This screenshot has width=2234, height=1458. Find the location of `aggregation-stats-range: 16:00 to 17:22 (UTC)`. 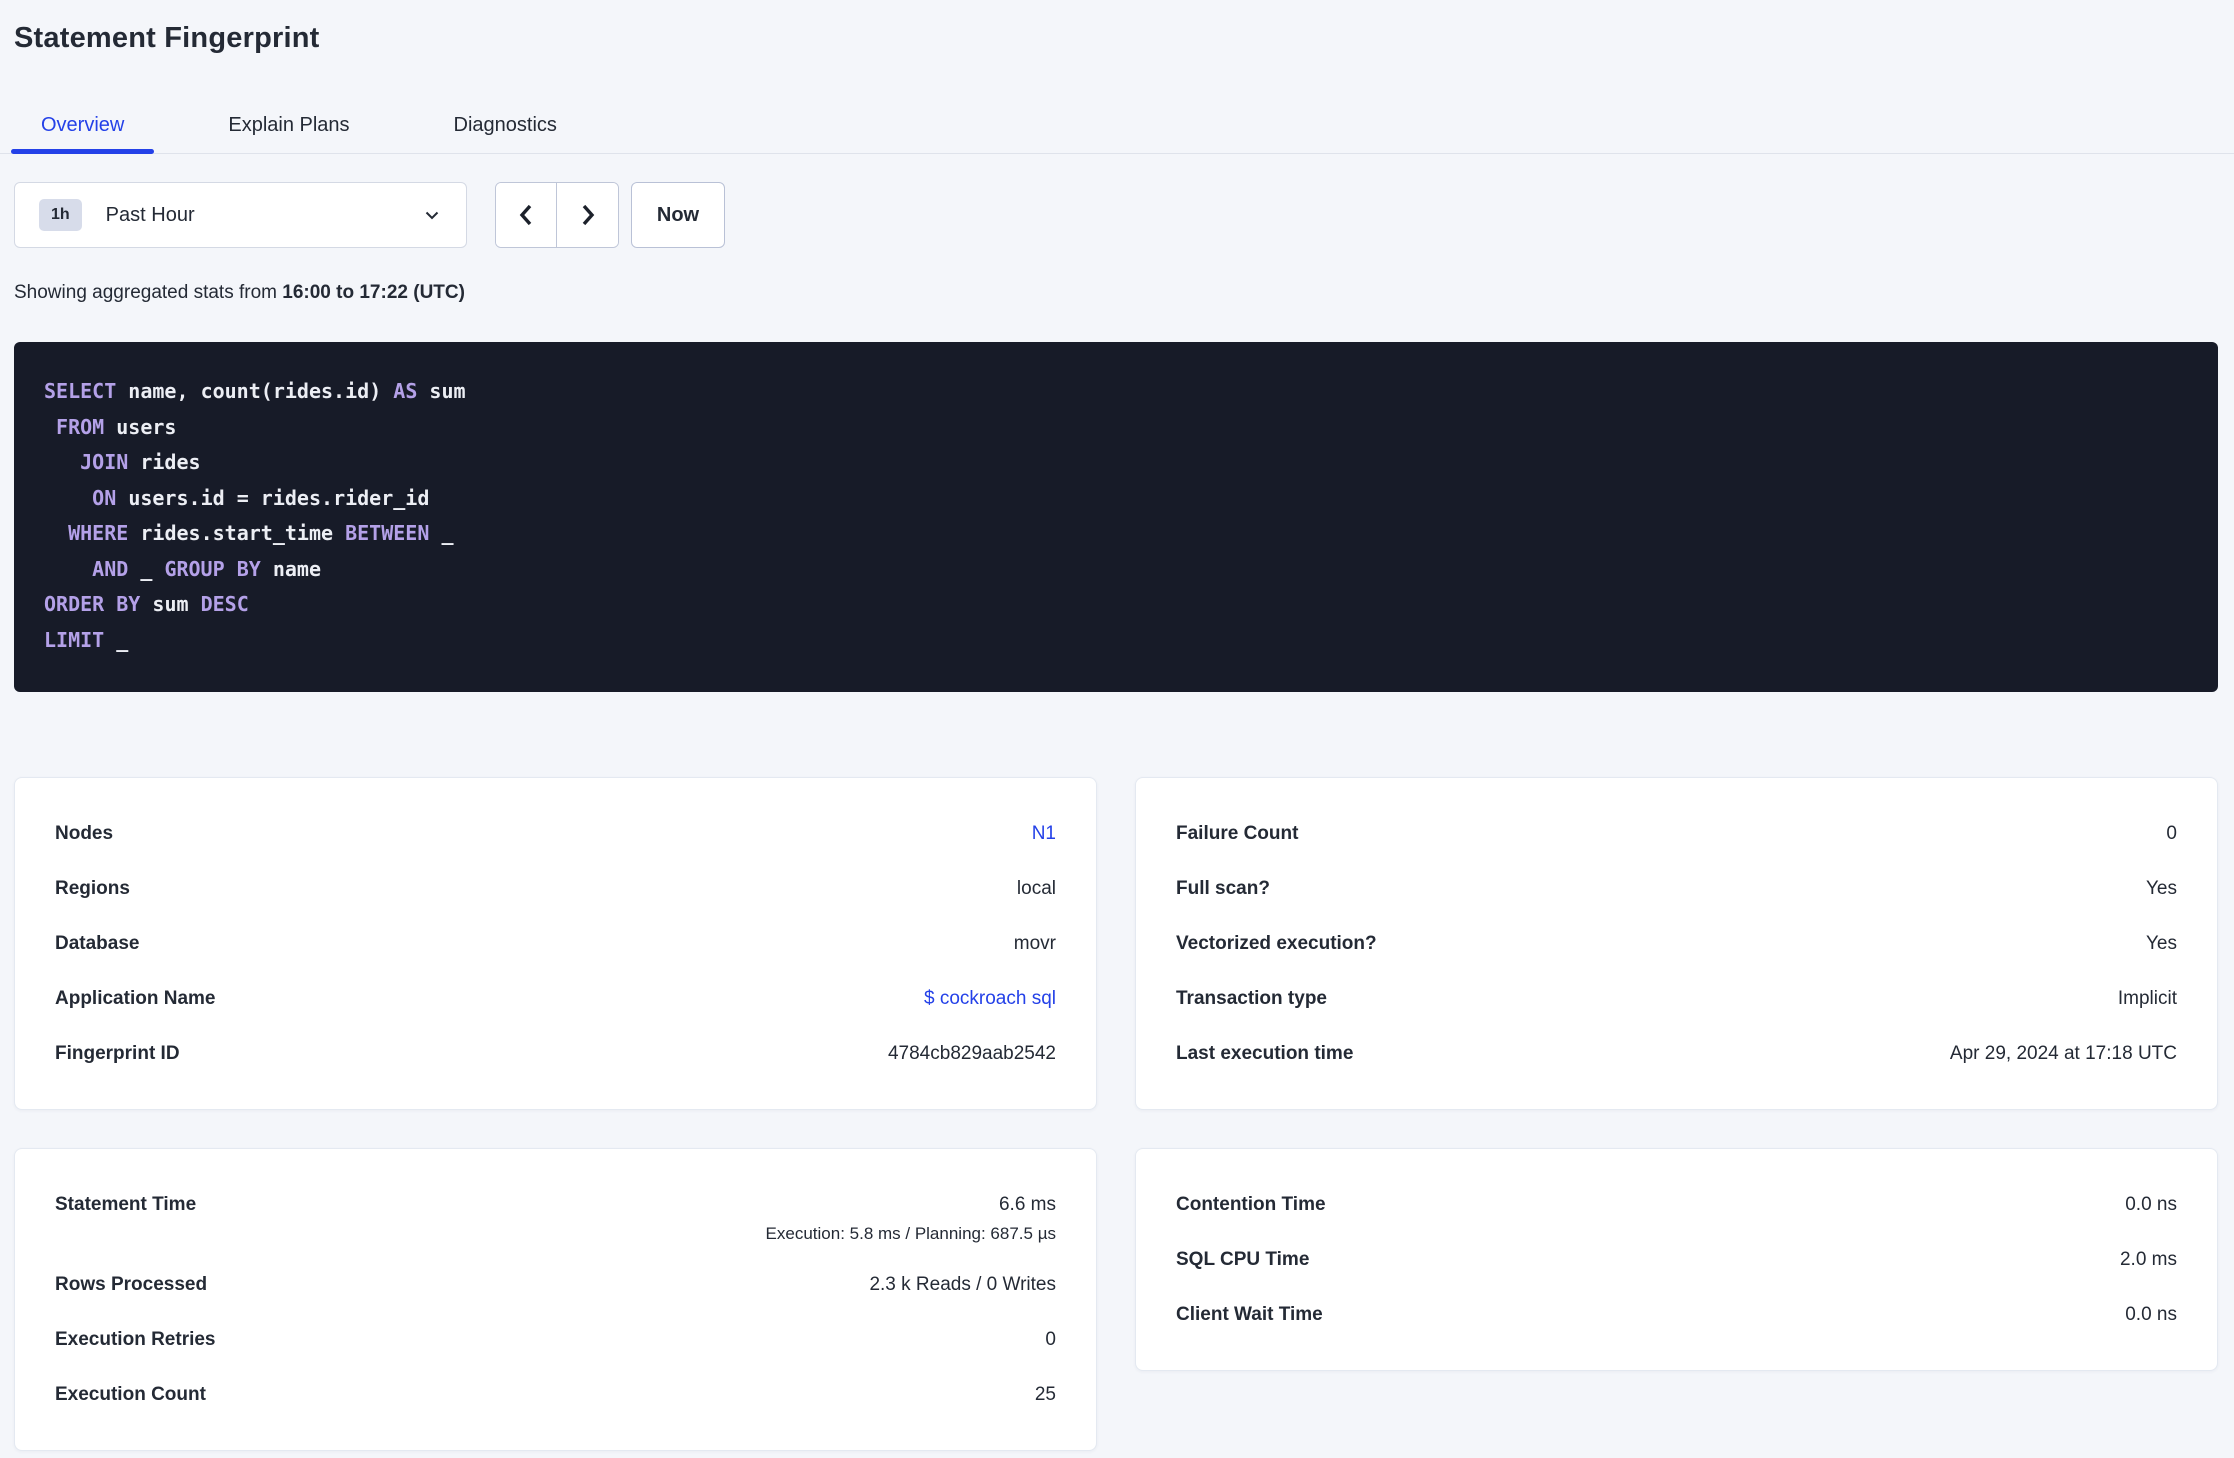

aggregation-stats-range: 16:00 to 17:22 (UTC) is located at coordinates (373, 292).